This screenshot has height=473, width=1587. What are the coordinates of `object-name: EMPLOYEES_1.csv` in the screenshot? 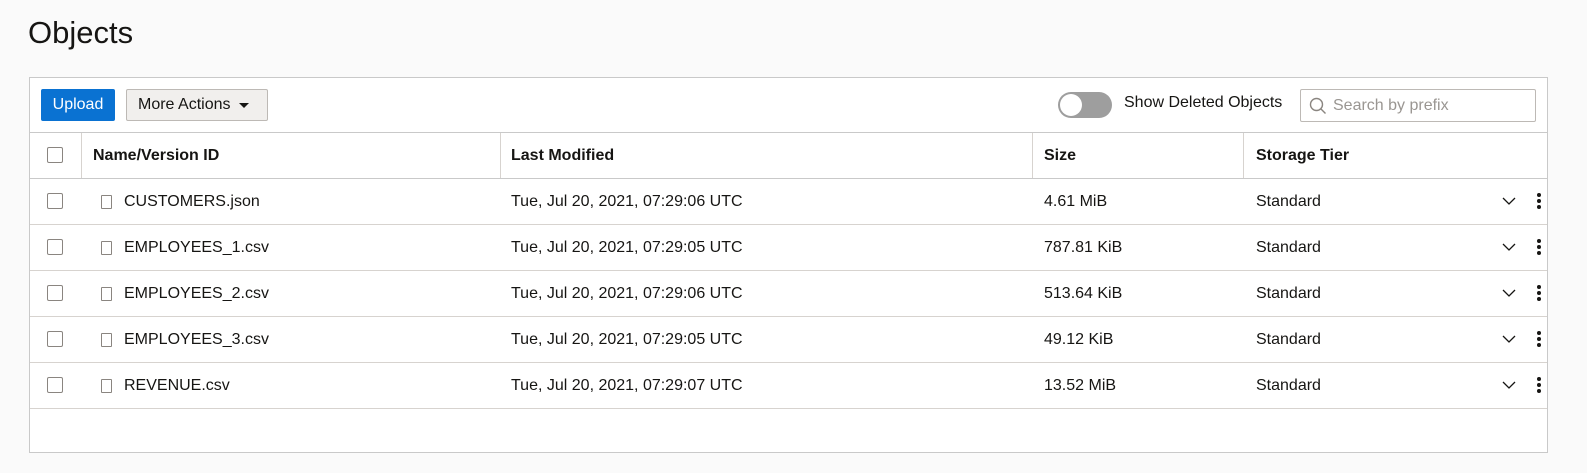 It's located at (196, 247).